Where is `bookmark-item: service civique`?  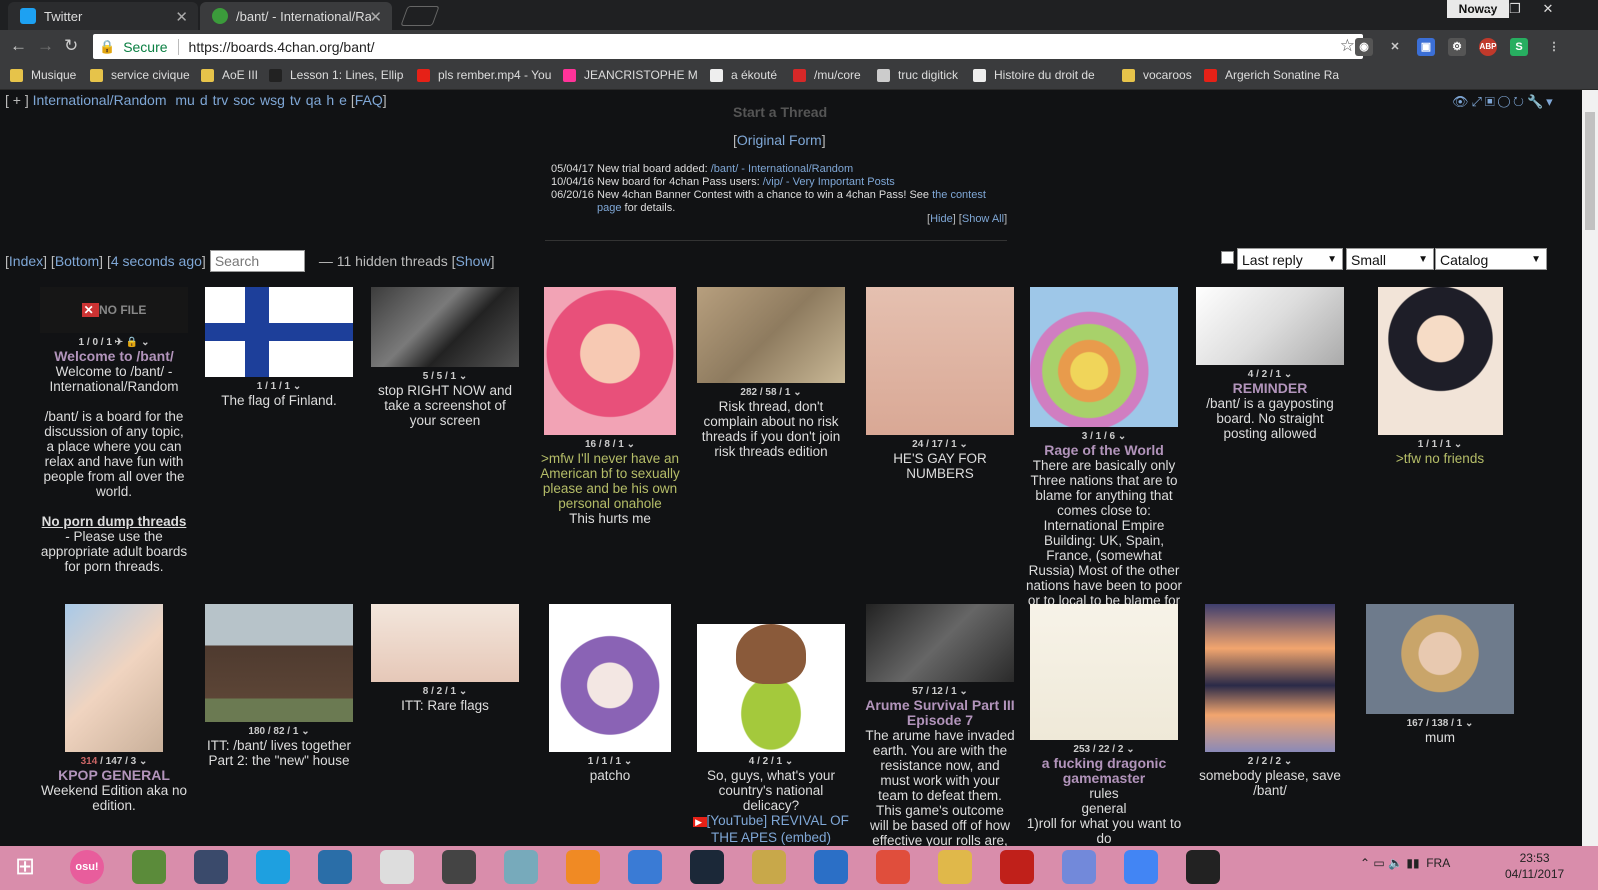
bookmark-item: service civique is located at coordinates (140, 75).